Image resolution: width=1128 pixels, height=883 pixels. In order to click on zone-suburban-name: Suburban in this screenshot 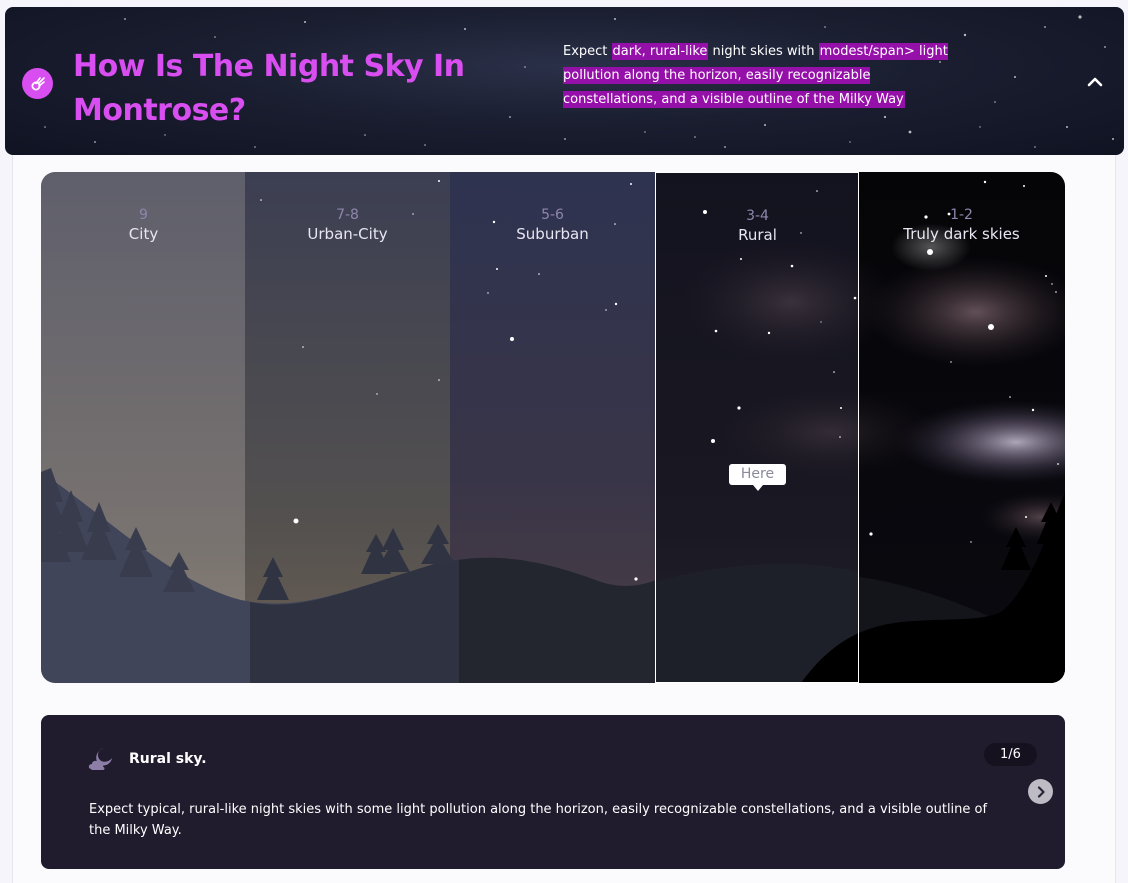, I will do `click(552, 234)`.